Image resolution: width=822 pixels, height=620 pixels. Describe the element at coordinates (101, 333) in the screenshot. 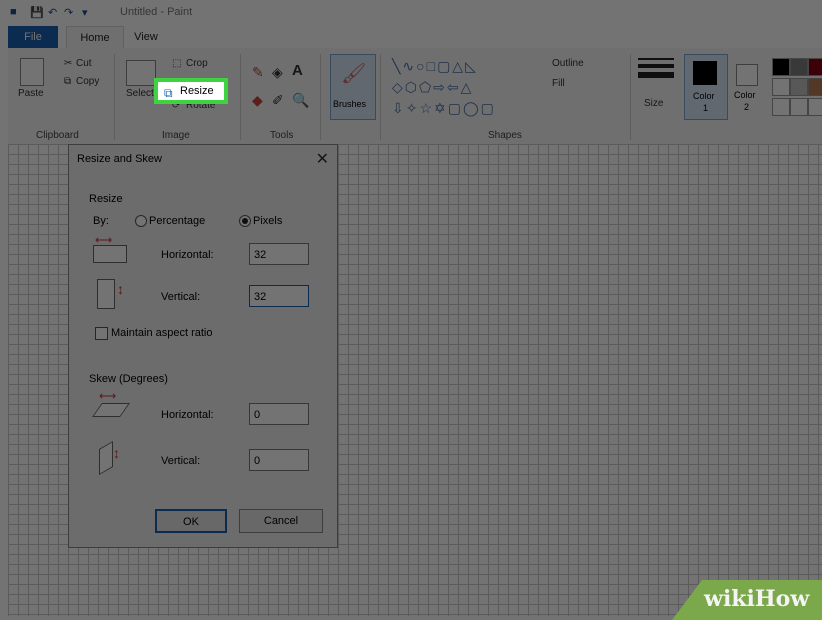

I see `maintain-aspect-checkbox` at that location.